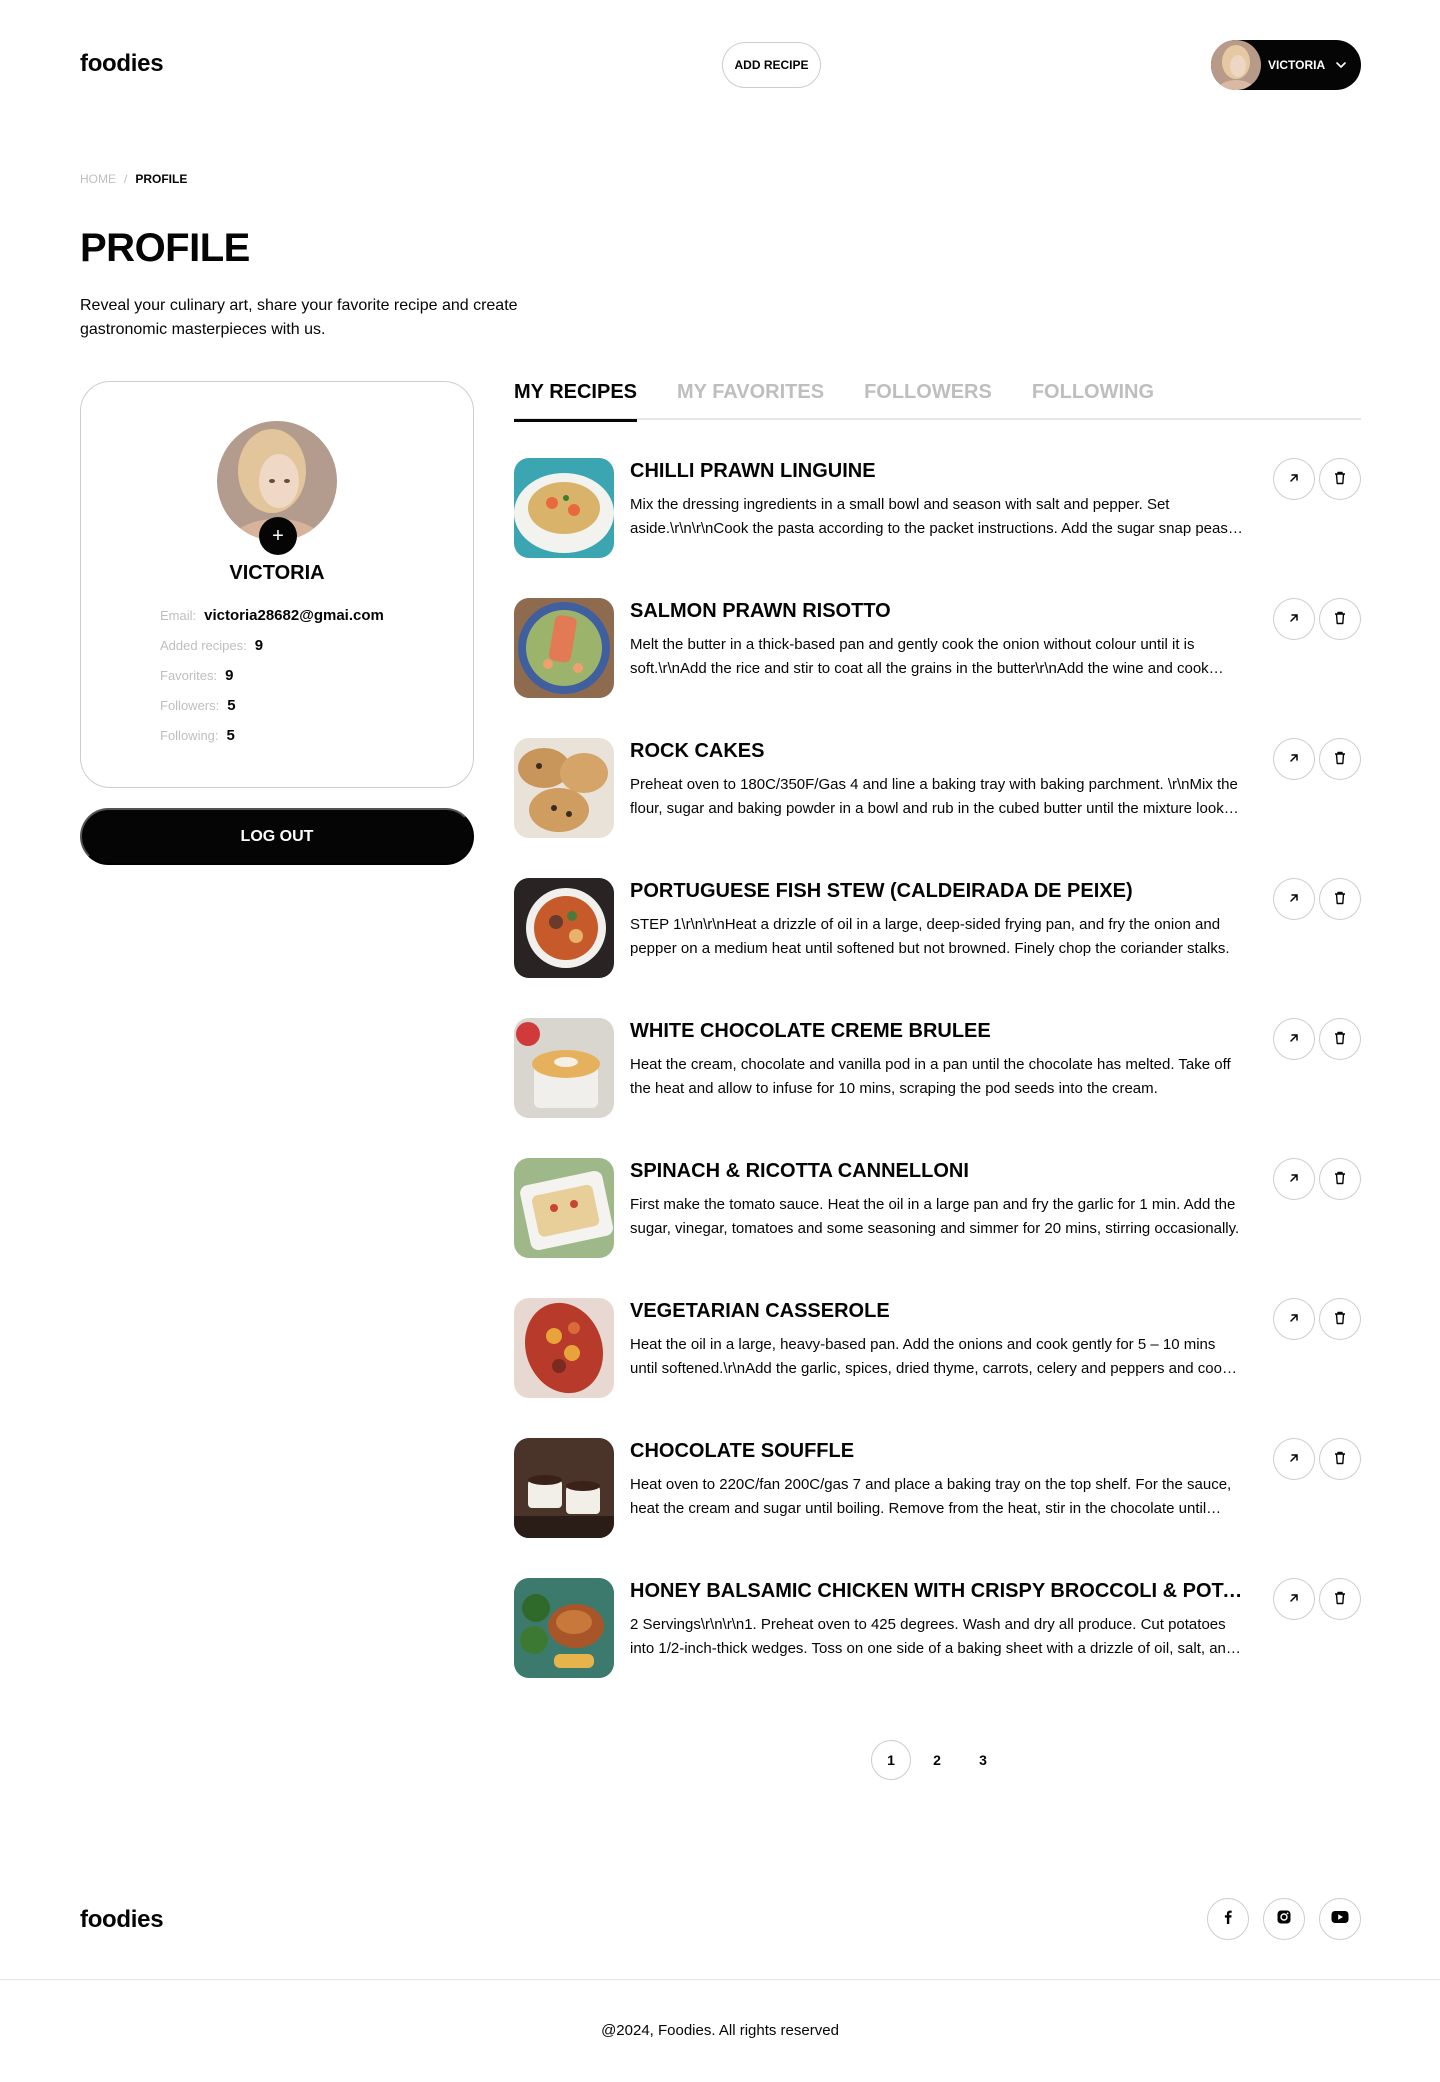 The height and width of the screenshot is (2082, 1440). I want to click on stat-followers: Followers: 5, so click(272, 712).